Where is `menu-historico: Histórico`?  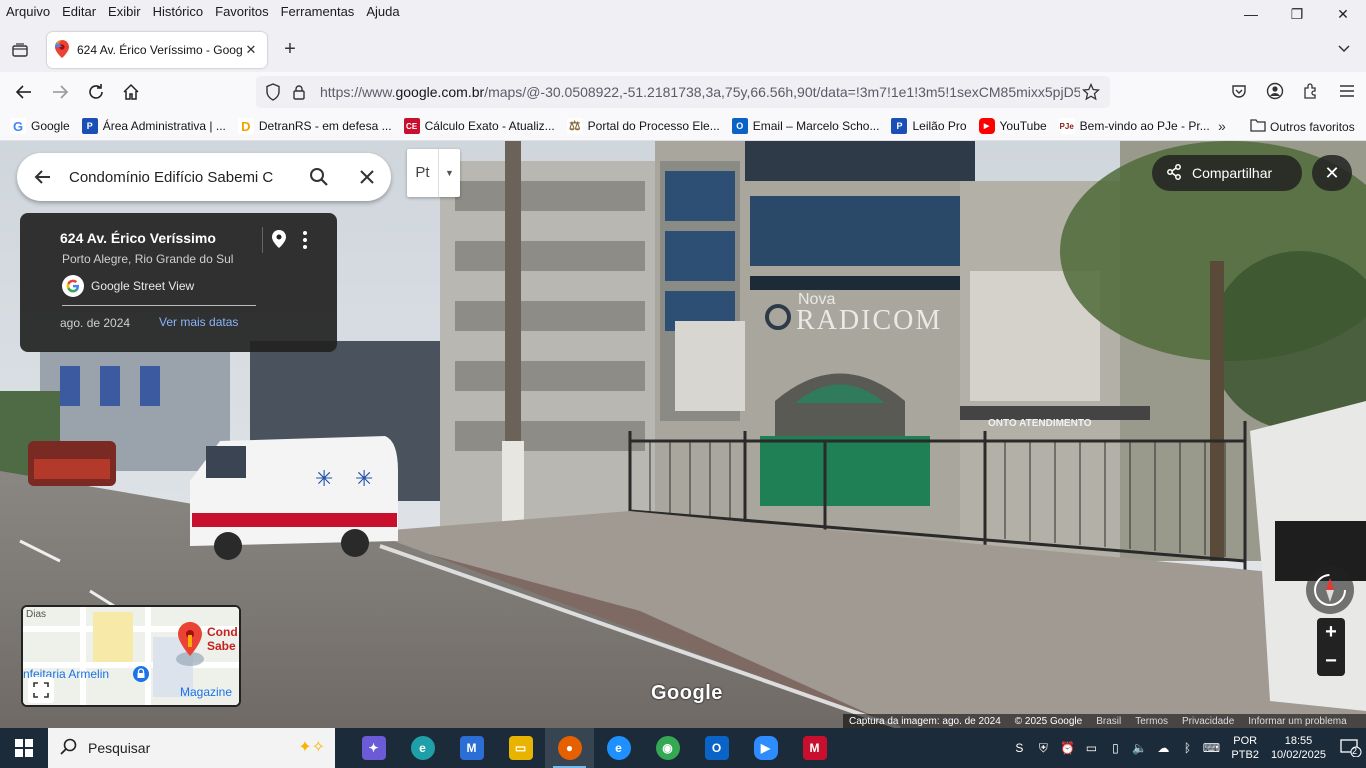
menu-historico: Histórico is located at coordinates (178, 11).